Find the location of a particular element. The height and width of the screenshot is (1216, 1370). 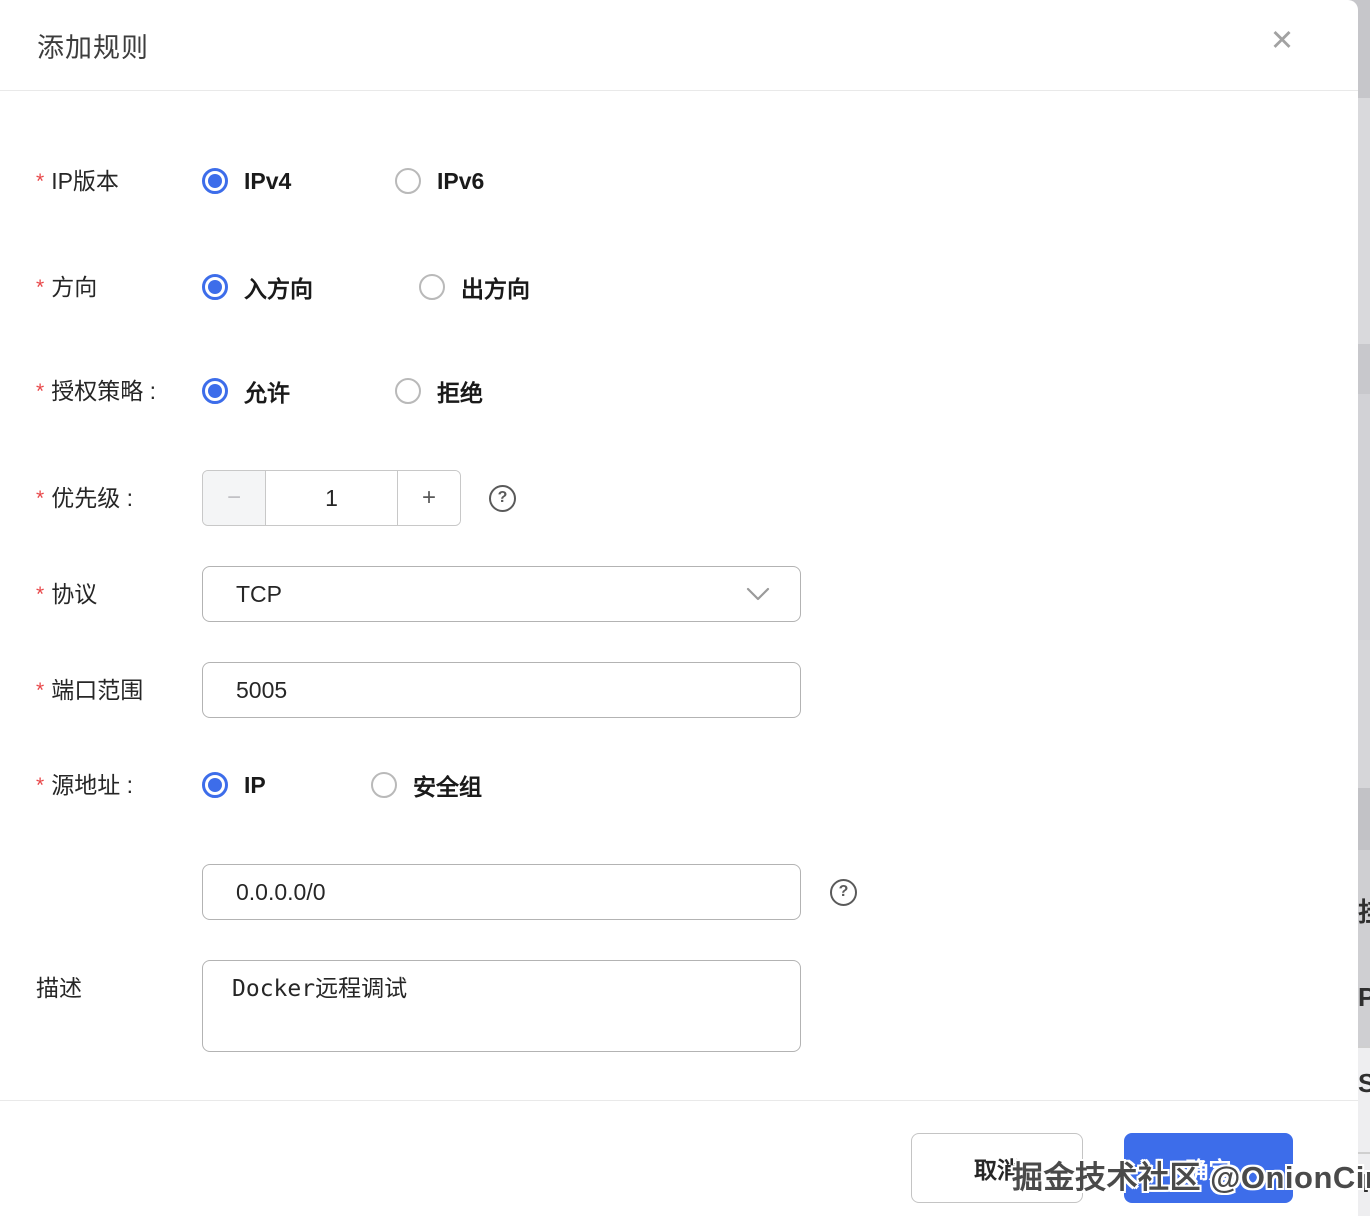

radio-option-deny: 拒绝 is located at coordinates (439, 391).